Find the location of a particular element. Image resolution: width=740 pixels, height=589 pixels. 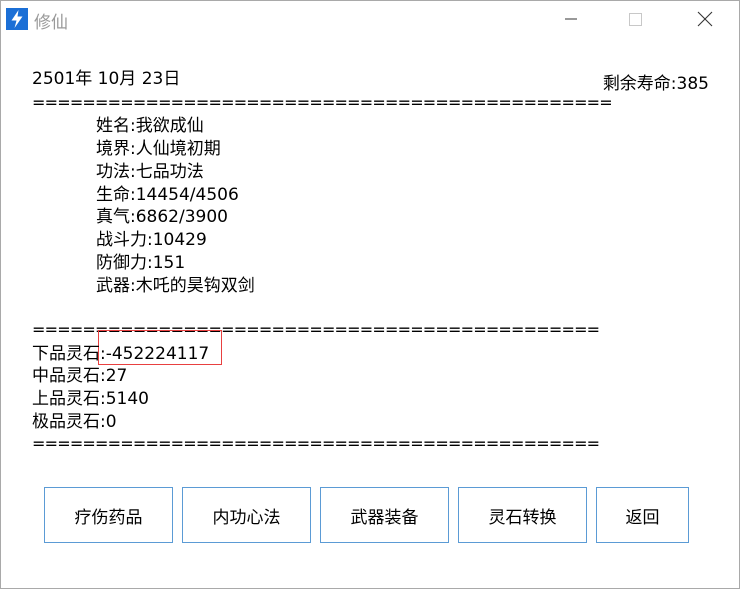

stone-convert-button: 灵石转换 is located at coordinates (522, 515).